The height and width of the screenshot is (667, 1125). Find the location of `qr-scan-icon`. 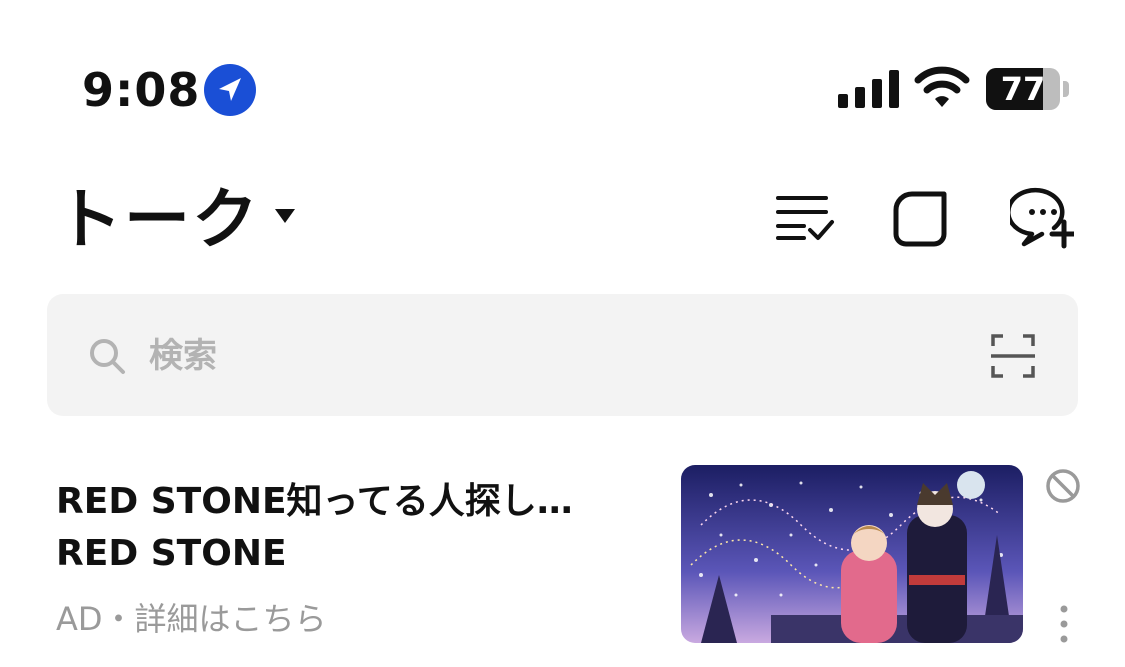

qr-scan-icon is located at coordinates (1013, 356).